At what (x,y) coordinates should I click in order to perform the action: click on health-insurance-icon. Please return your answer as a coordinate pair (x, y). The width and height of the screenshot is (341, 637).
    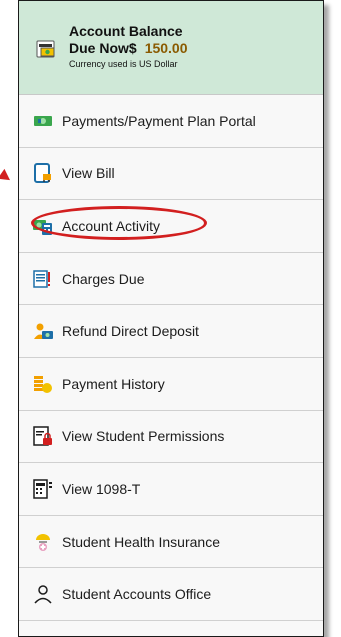
    Looking at the image, I should click on (43, 542).